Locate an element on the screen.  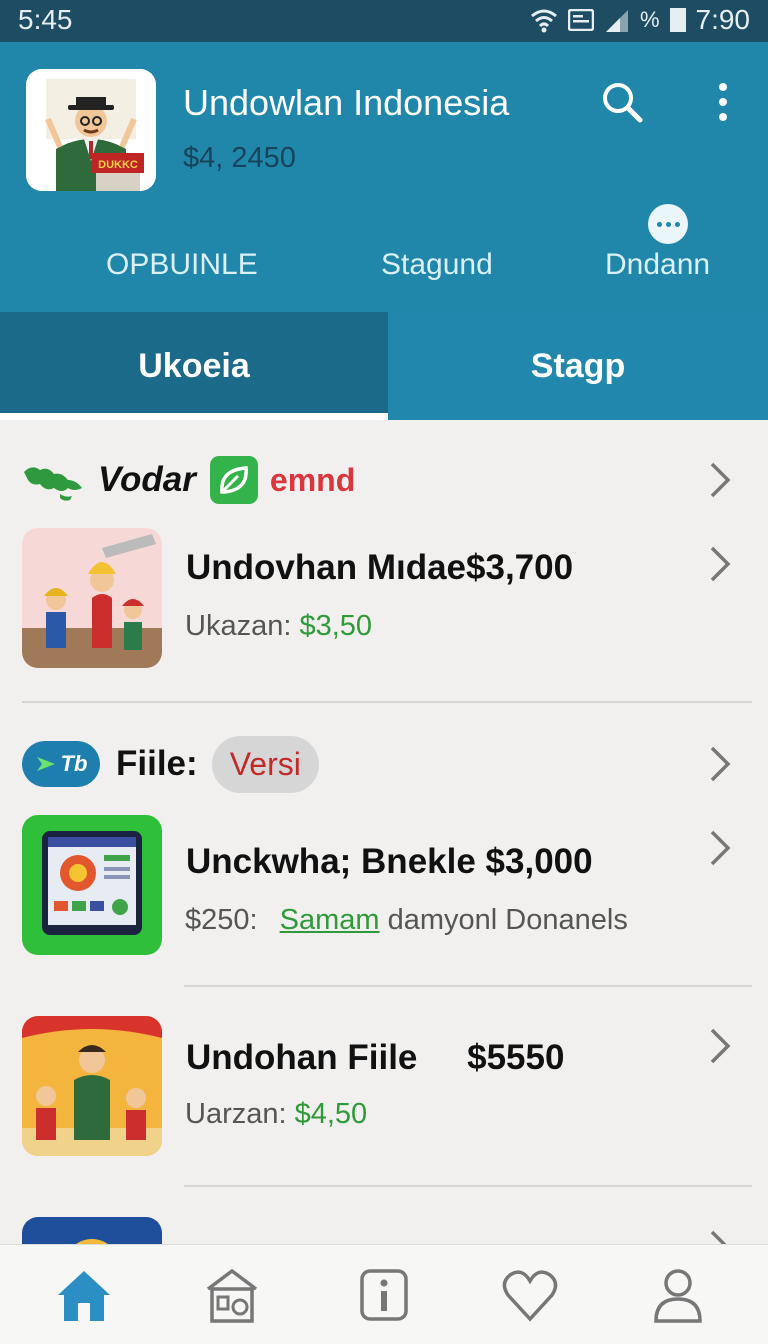
top-tab-1: OPBUINLE is located at coordinates (182, 265).